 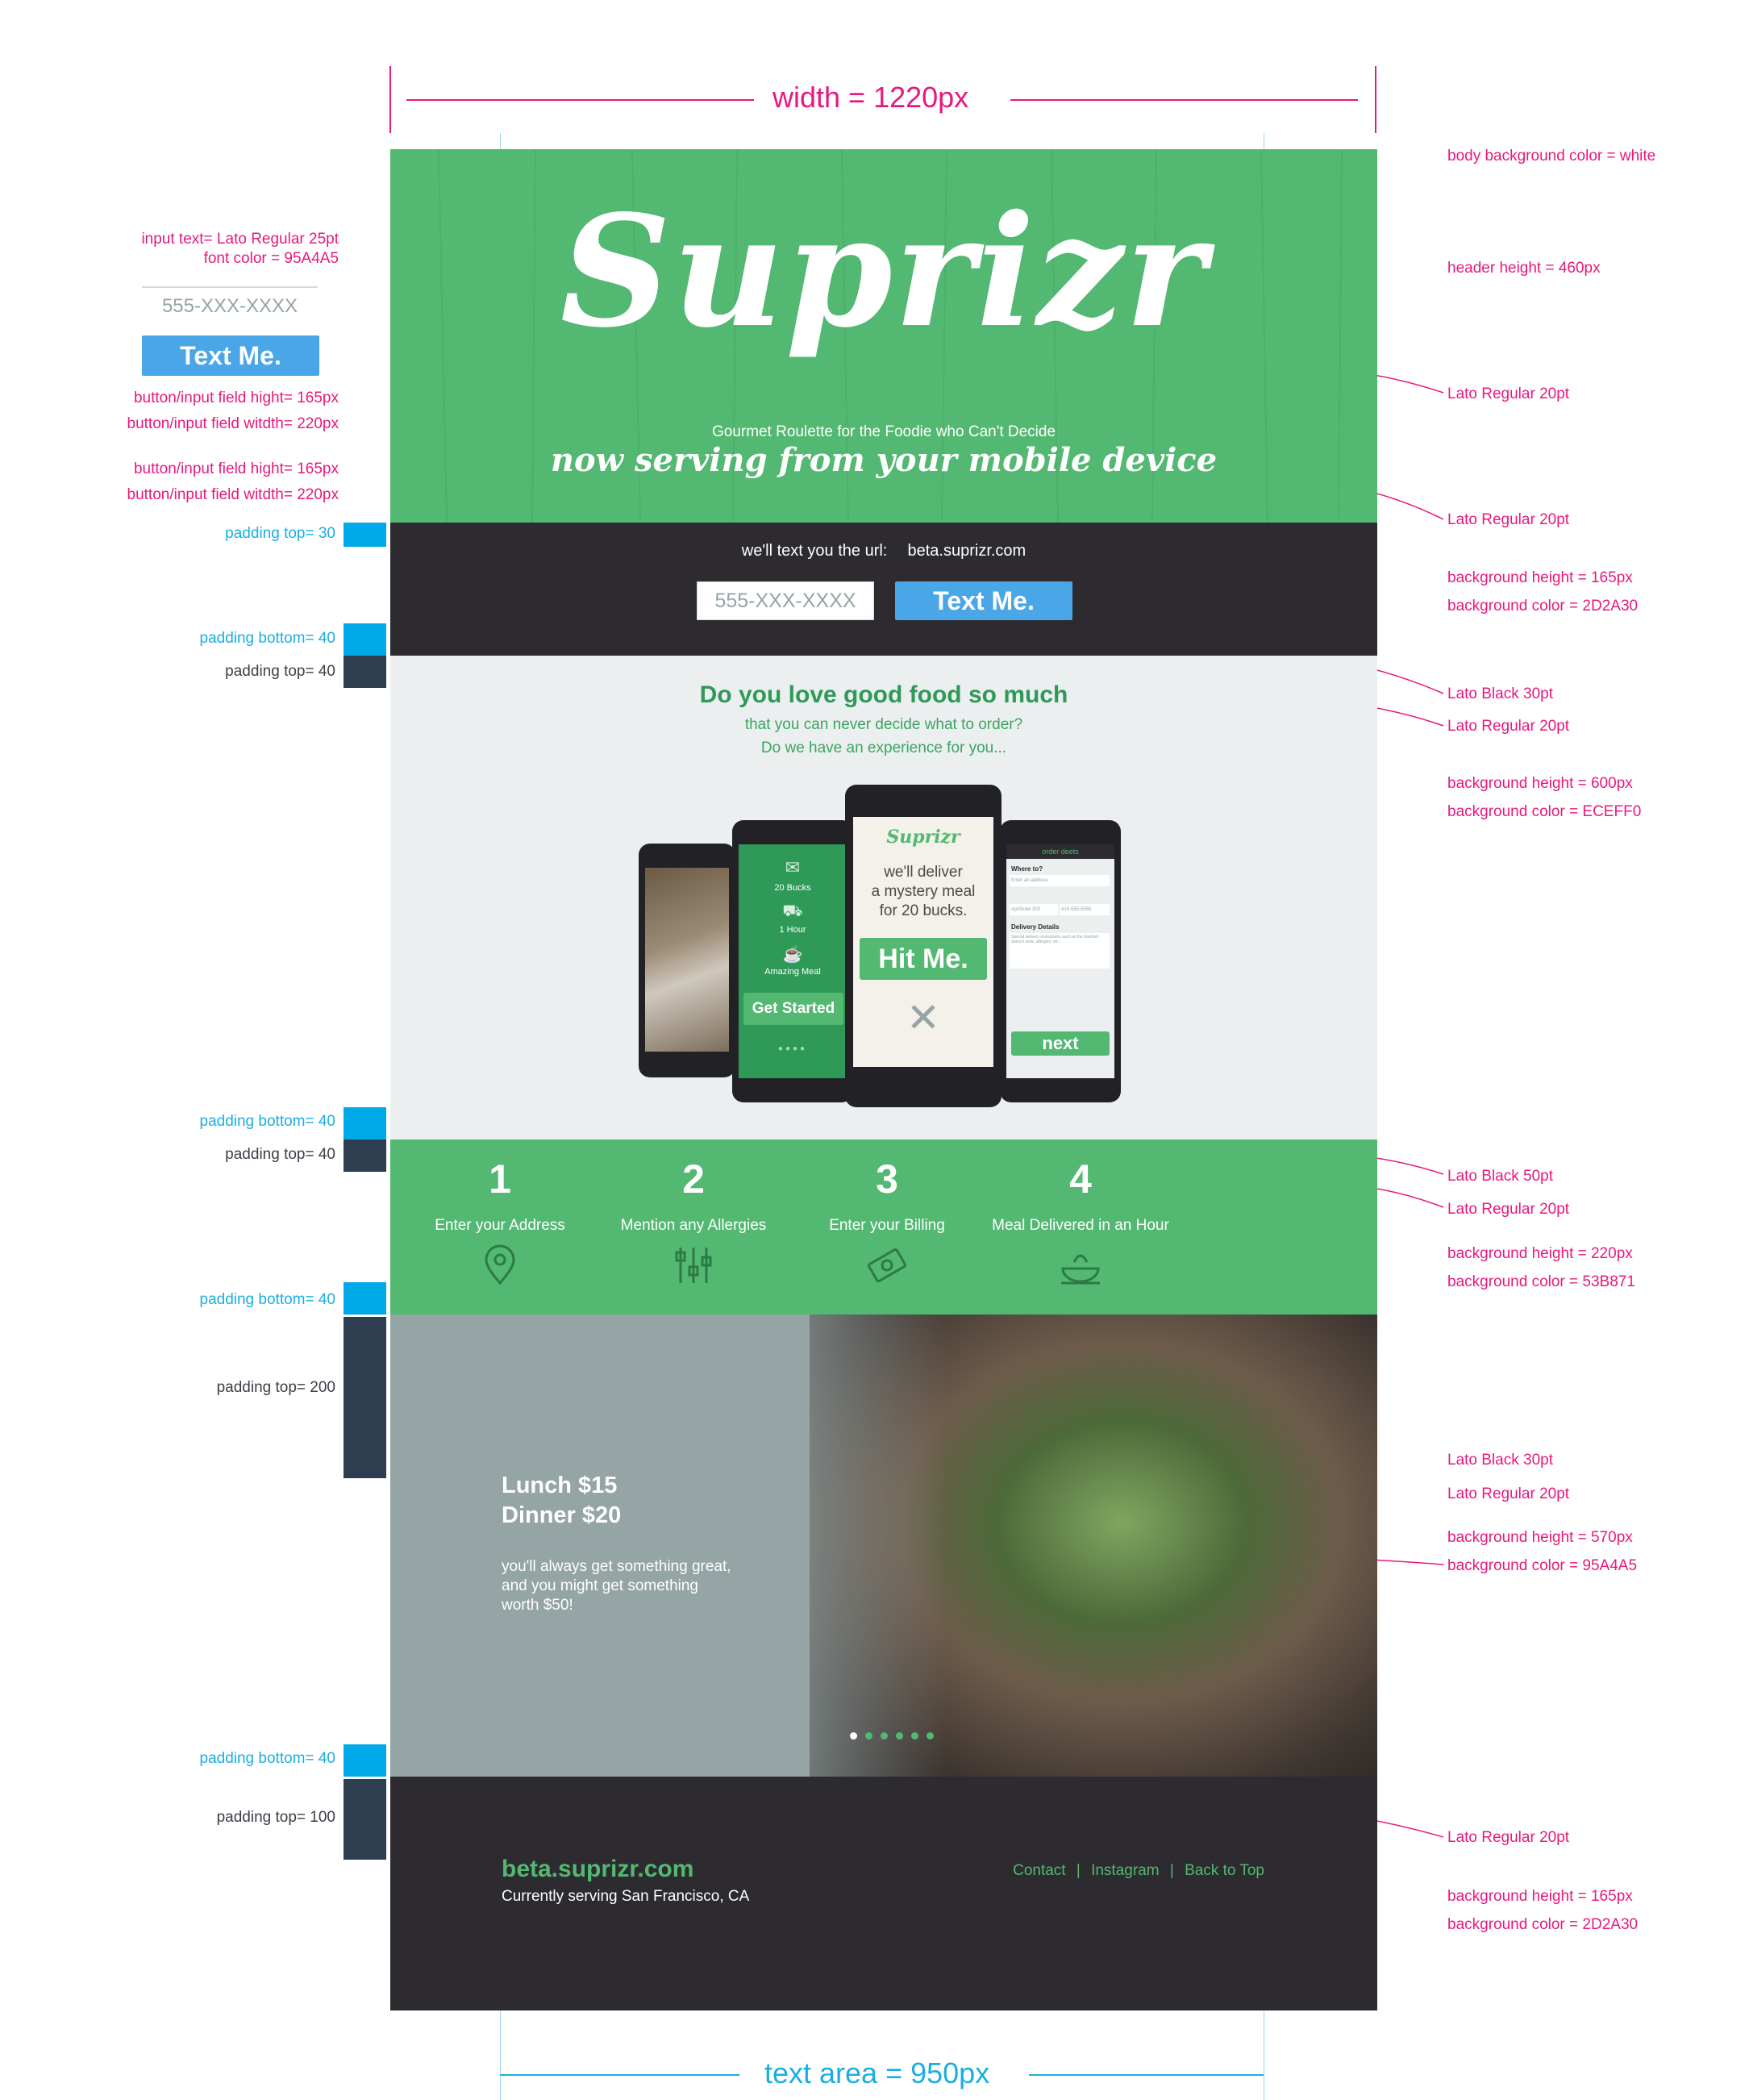 What do you see at coordinates (280, 1154) in the screenshot?
I see `annotation-padding-top-40-b: padding top= 40` at bounding box center [280, 1154].